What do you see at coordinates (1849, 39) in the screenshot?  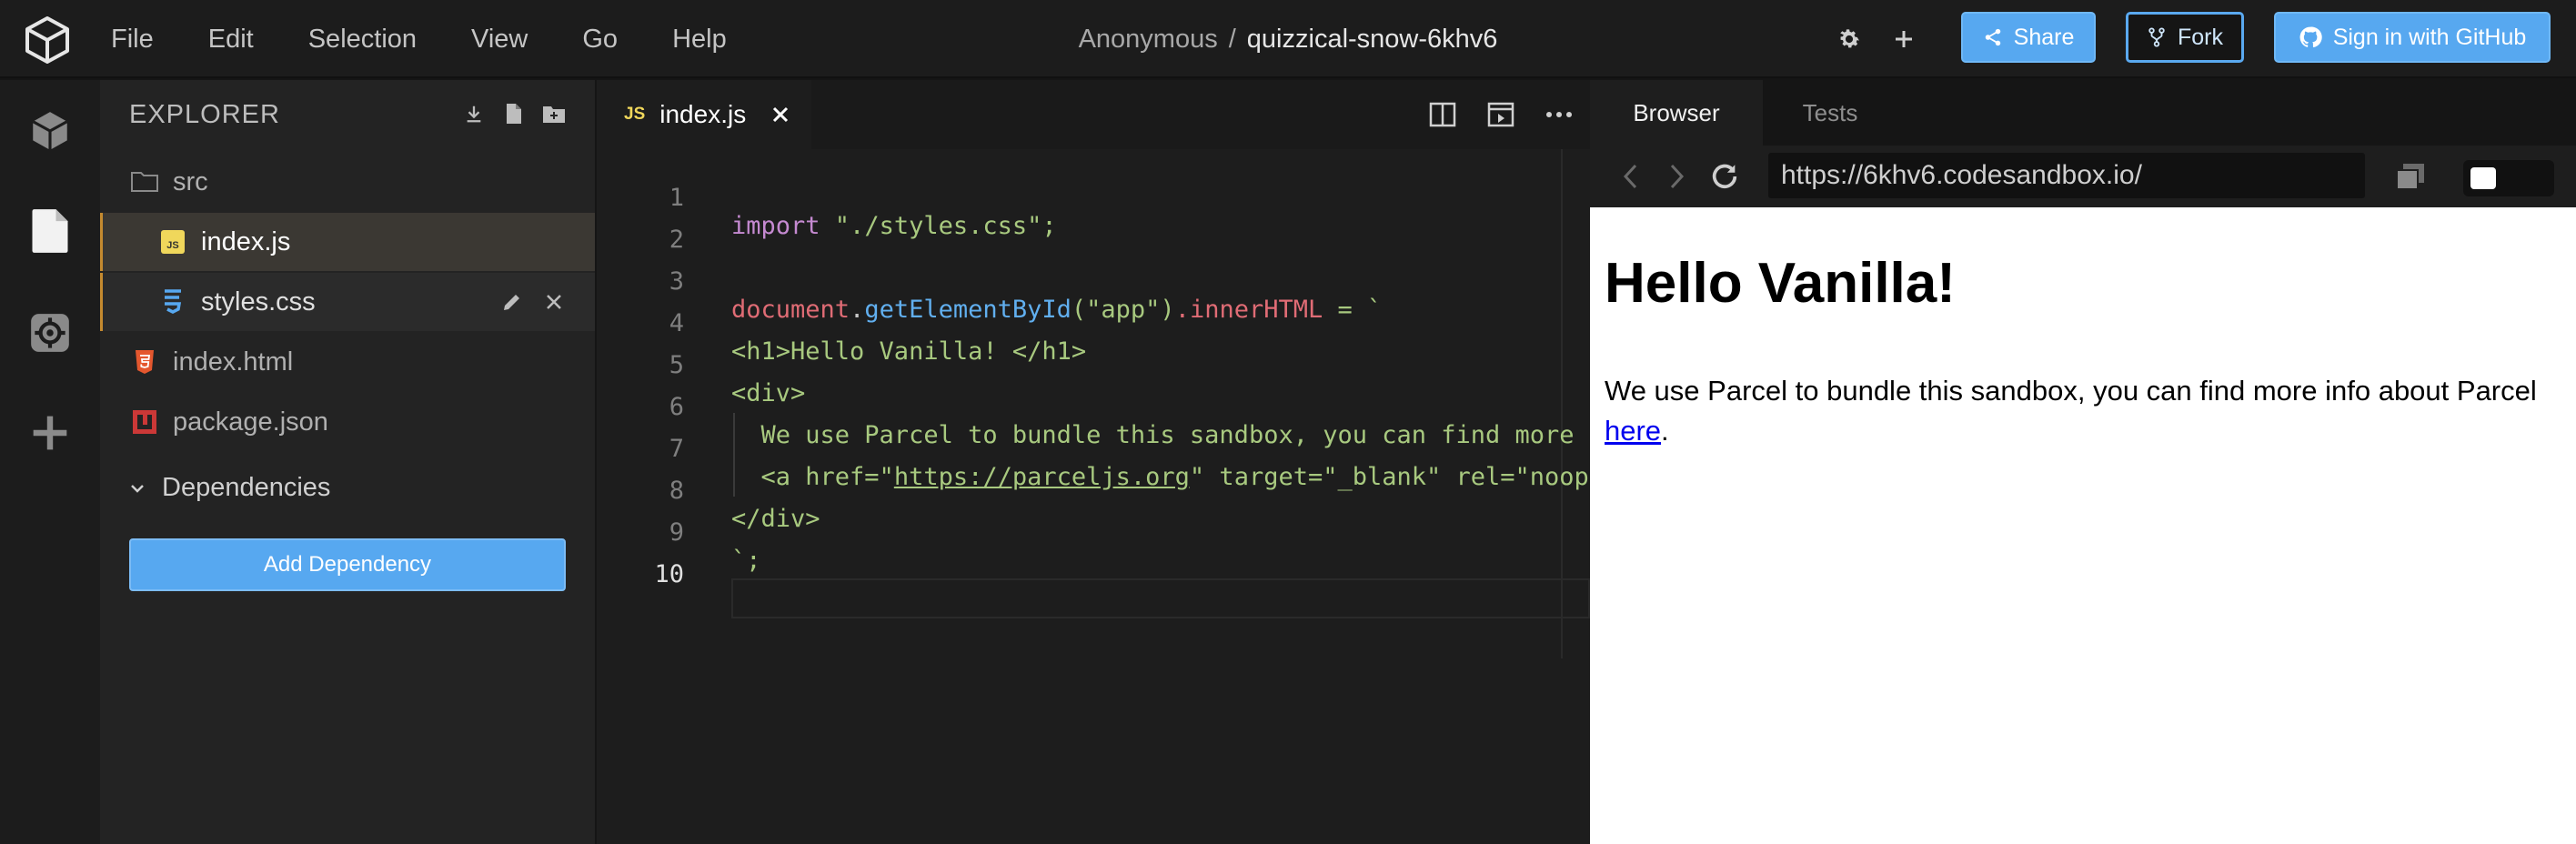 I see `settings-gear-icon` at bounding box center [1849, 39].